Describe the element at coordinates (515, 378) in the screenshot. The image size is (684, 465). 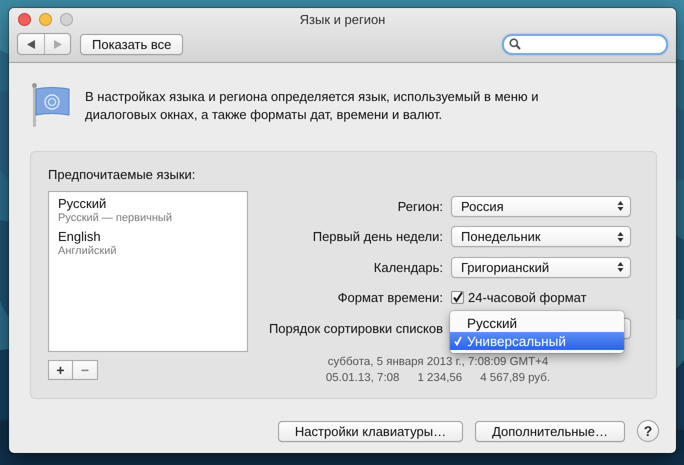
I see `currency-sample: 4 567,89 руб.` at that location.